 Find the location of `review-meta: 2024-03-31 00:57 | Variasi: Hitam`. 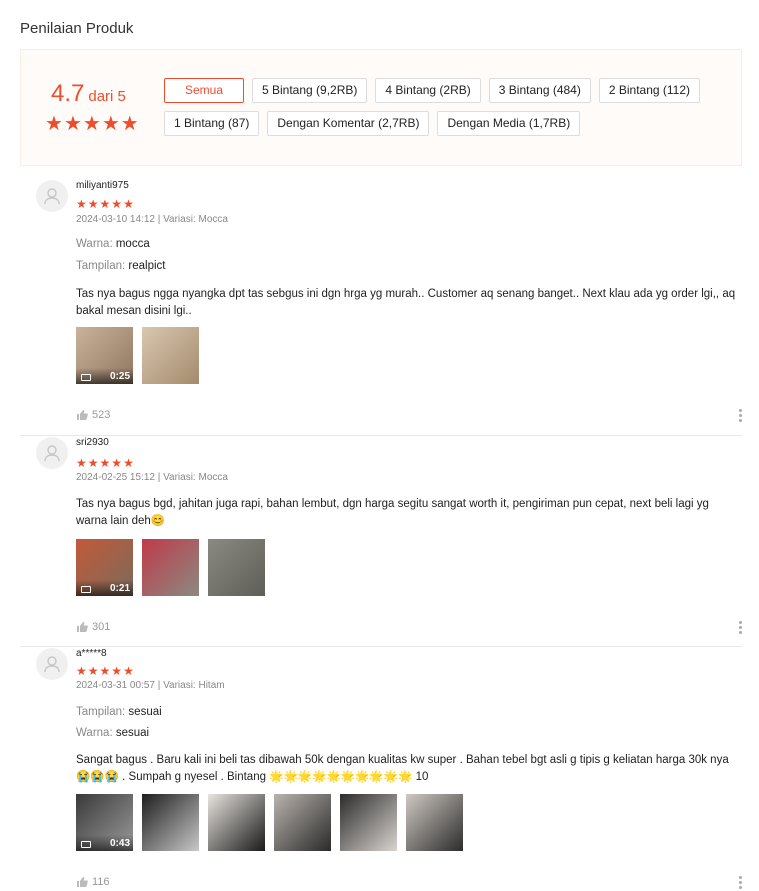

review-meta: 2024-03-31 00:57 | Variasi: Hitam is located at coordinates (150, 685).